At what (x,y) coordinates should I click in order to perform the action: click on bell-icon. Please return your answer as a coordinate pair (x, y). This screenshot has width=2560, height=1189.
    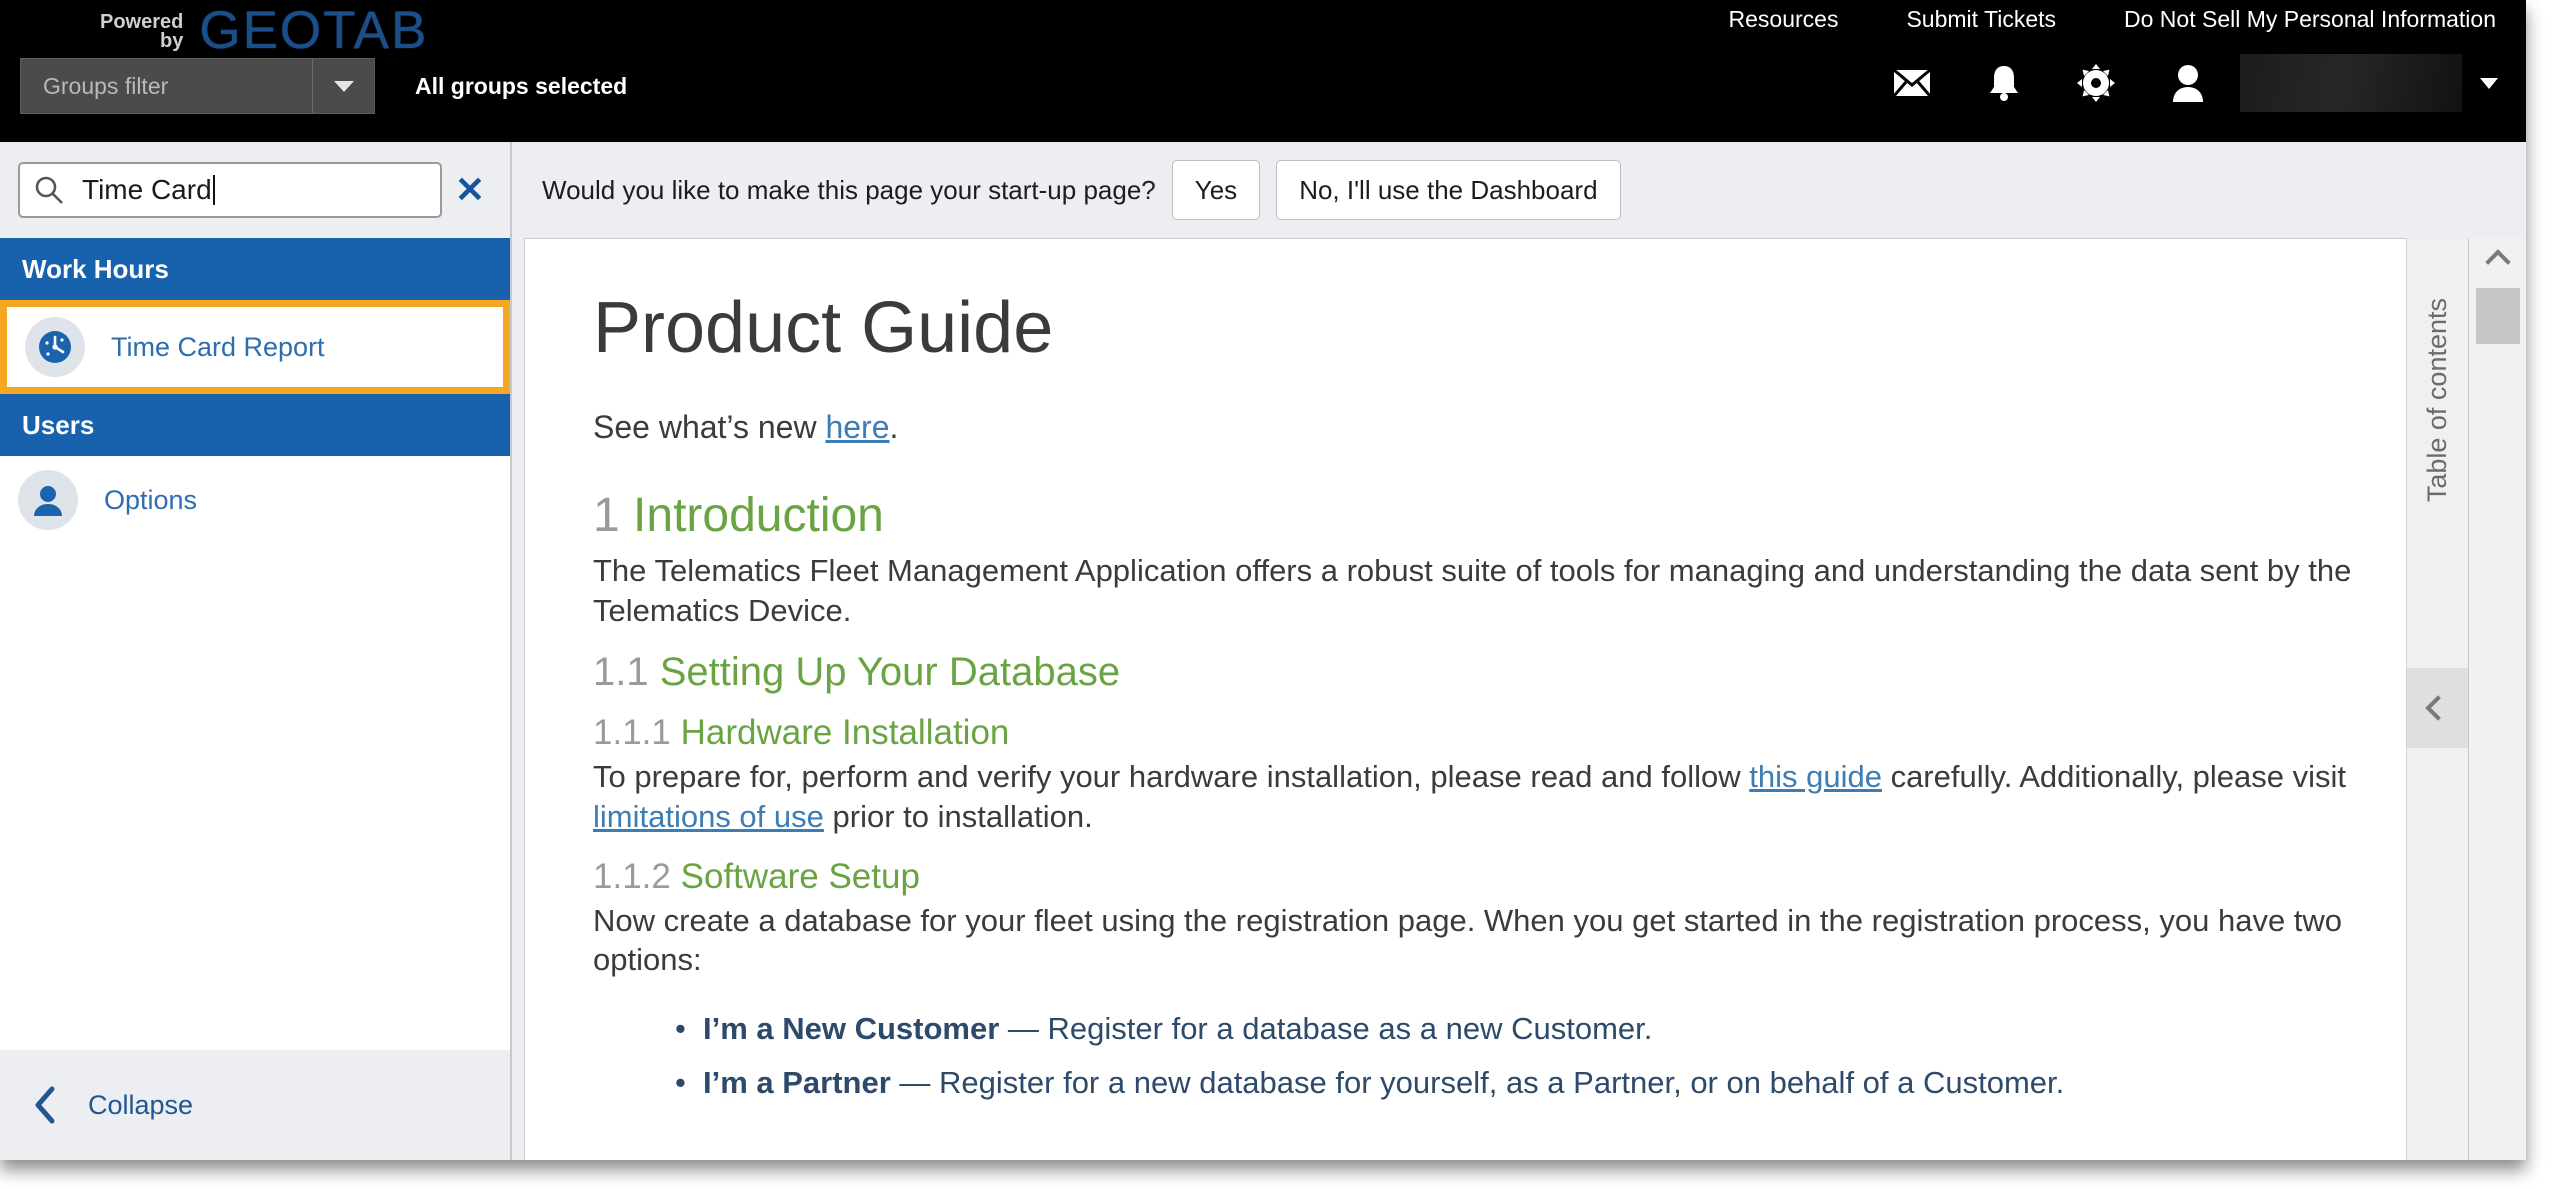
    Looking at the image, I should click on (2004, 83).